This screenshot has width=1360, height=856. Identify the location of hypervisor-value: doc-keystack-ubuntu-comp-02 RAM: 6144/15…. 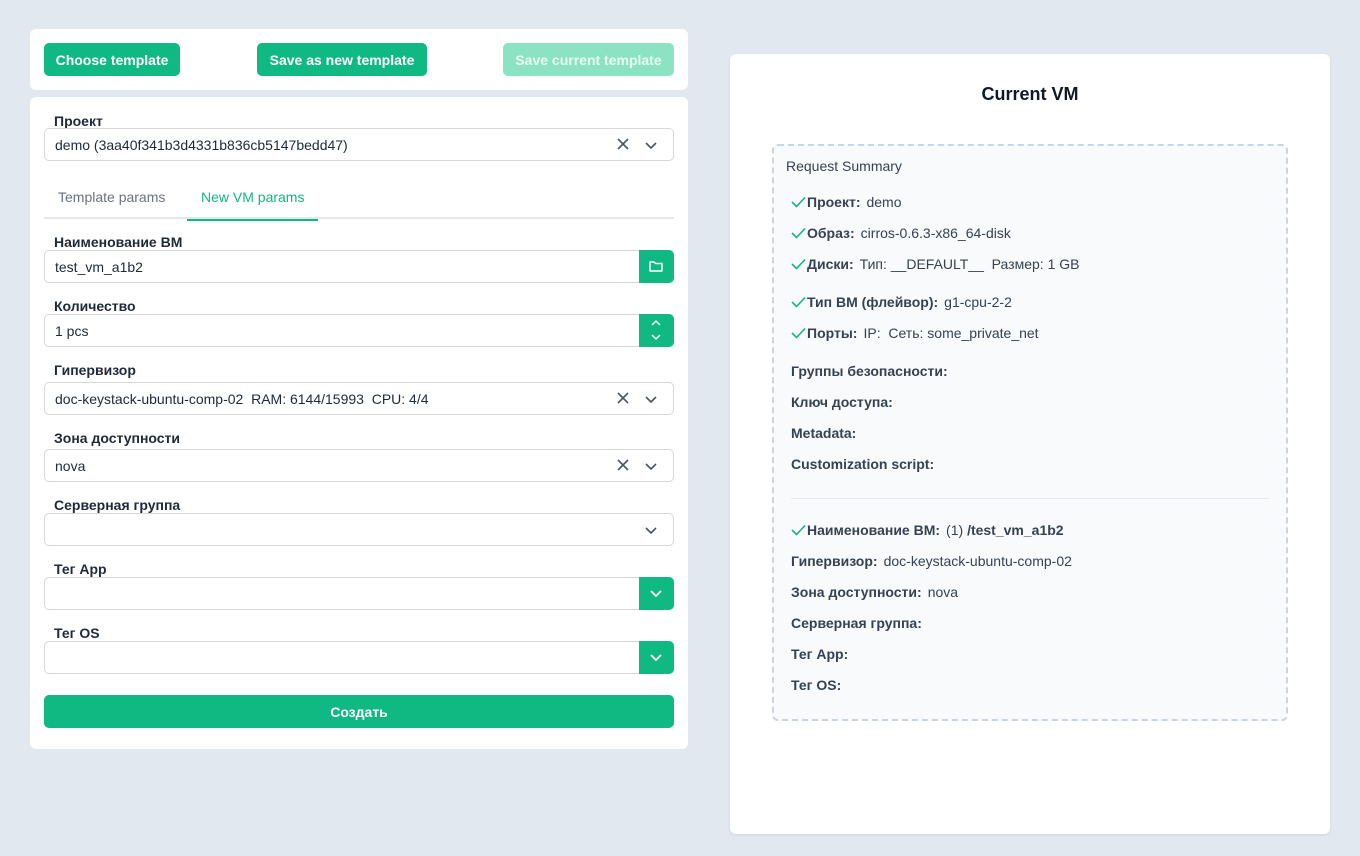
(242, 399).